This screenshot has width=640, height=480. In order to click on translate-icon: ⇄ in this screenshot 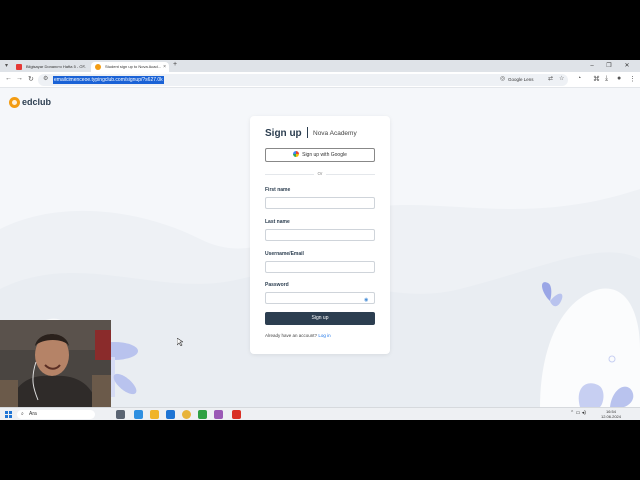, I will do `click(550, 78)`.